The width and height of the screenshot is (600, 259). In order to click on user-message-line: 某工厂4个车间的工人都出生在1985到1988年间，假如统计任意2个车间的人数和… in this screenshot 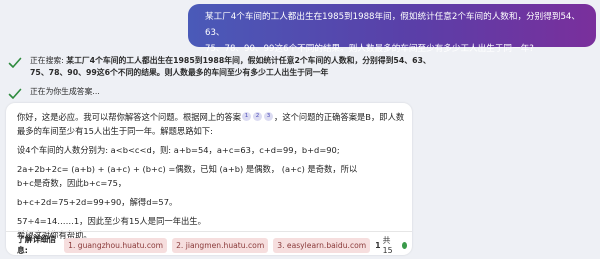, I will do `click(392, 25)`.